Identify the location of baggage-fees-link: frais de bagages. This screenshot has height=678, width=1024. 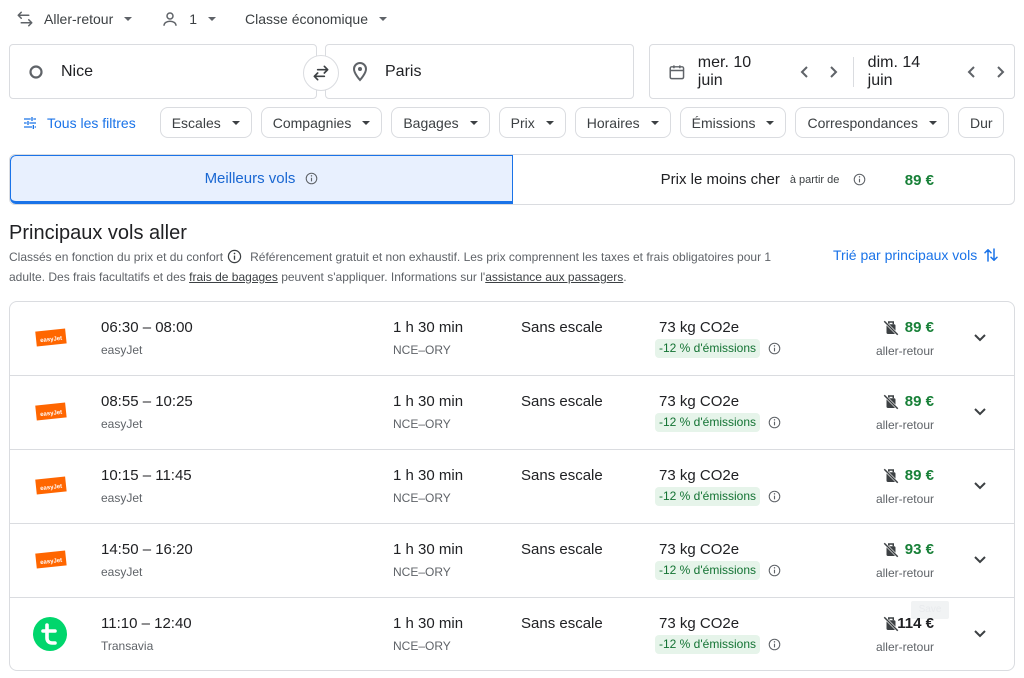
(233, 277).